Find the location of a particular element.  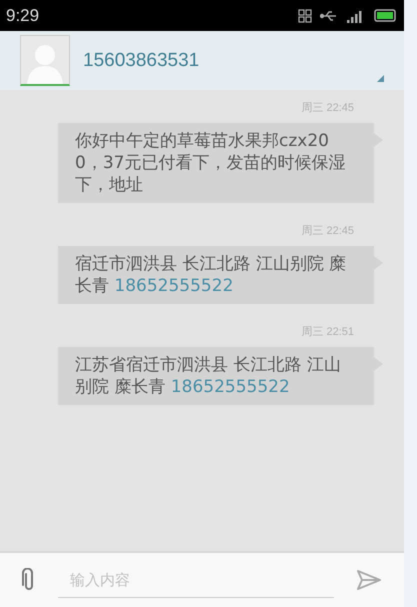

avatar is located at coordinates (45, 60).